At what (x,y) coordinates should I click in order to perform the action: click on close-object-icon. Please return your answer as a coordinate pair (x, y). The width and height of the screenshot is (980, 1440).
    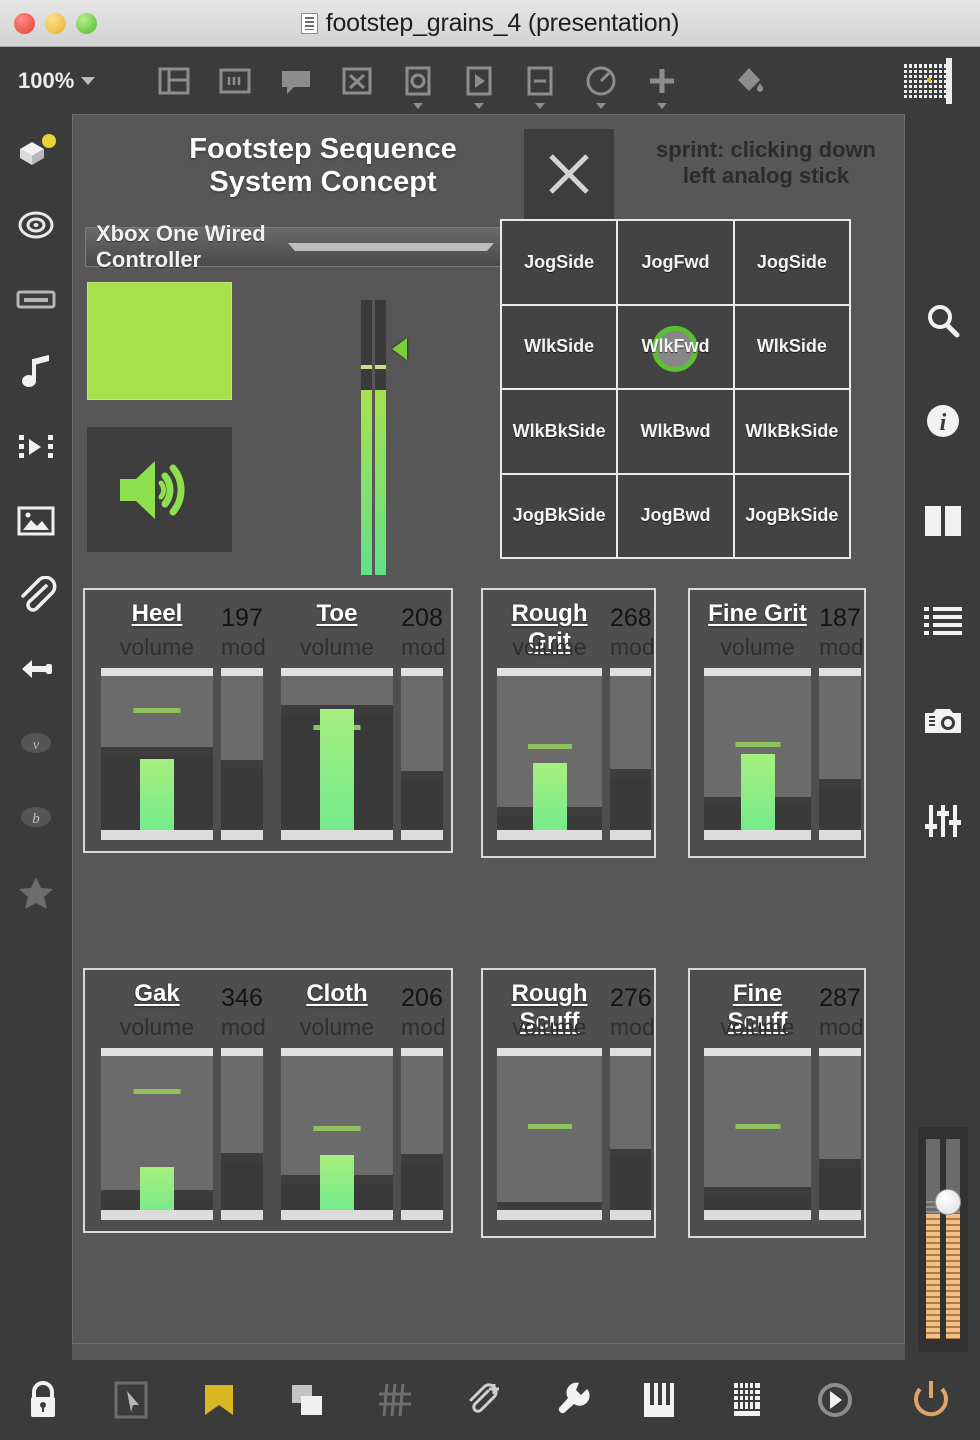
    Looking at the image, I should click on (357, 81).